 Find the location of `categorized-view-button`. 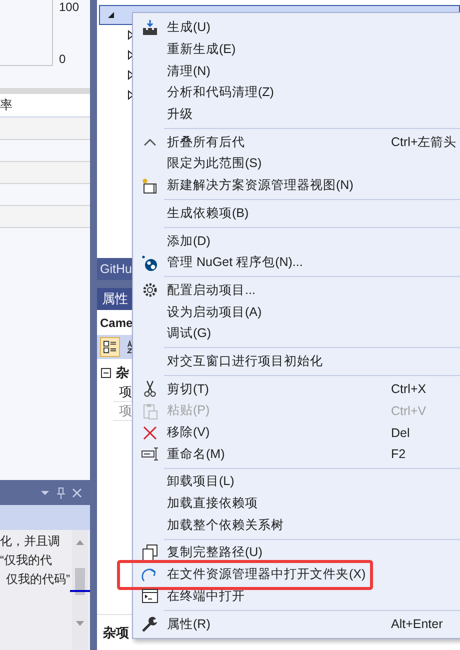

categorized-view-button is located at coordinates (110, 347).